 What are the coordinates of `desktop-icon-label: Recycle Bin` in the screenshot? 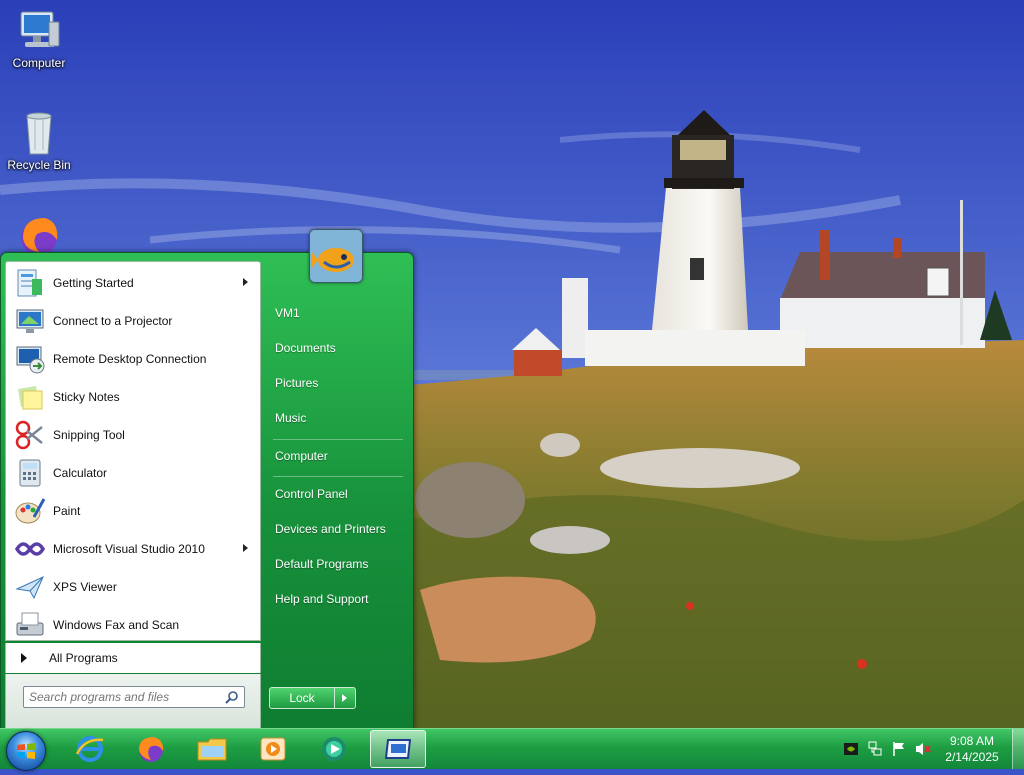 It's located at (39, 165).